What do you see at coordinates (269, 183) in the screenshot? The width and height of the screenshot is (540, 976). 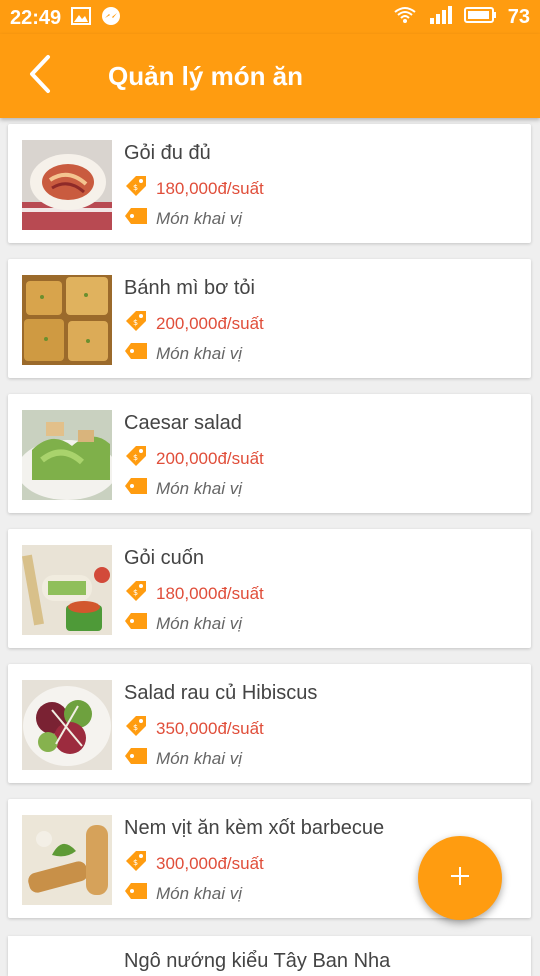 I see `dish-card: Gỏi đu đủ $ 180,000đ/suất Món khai vị` at bounding box center [269, 183].